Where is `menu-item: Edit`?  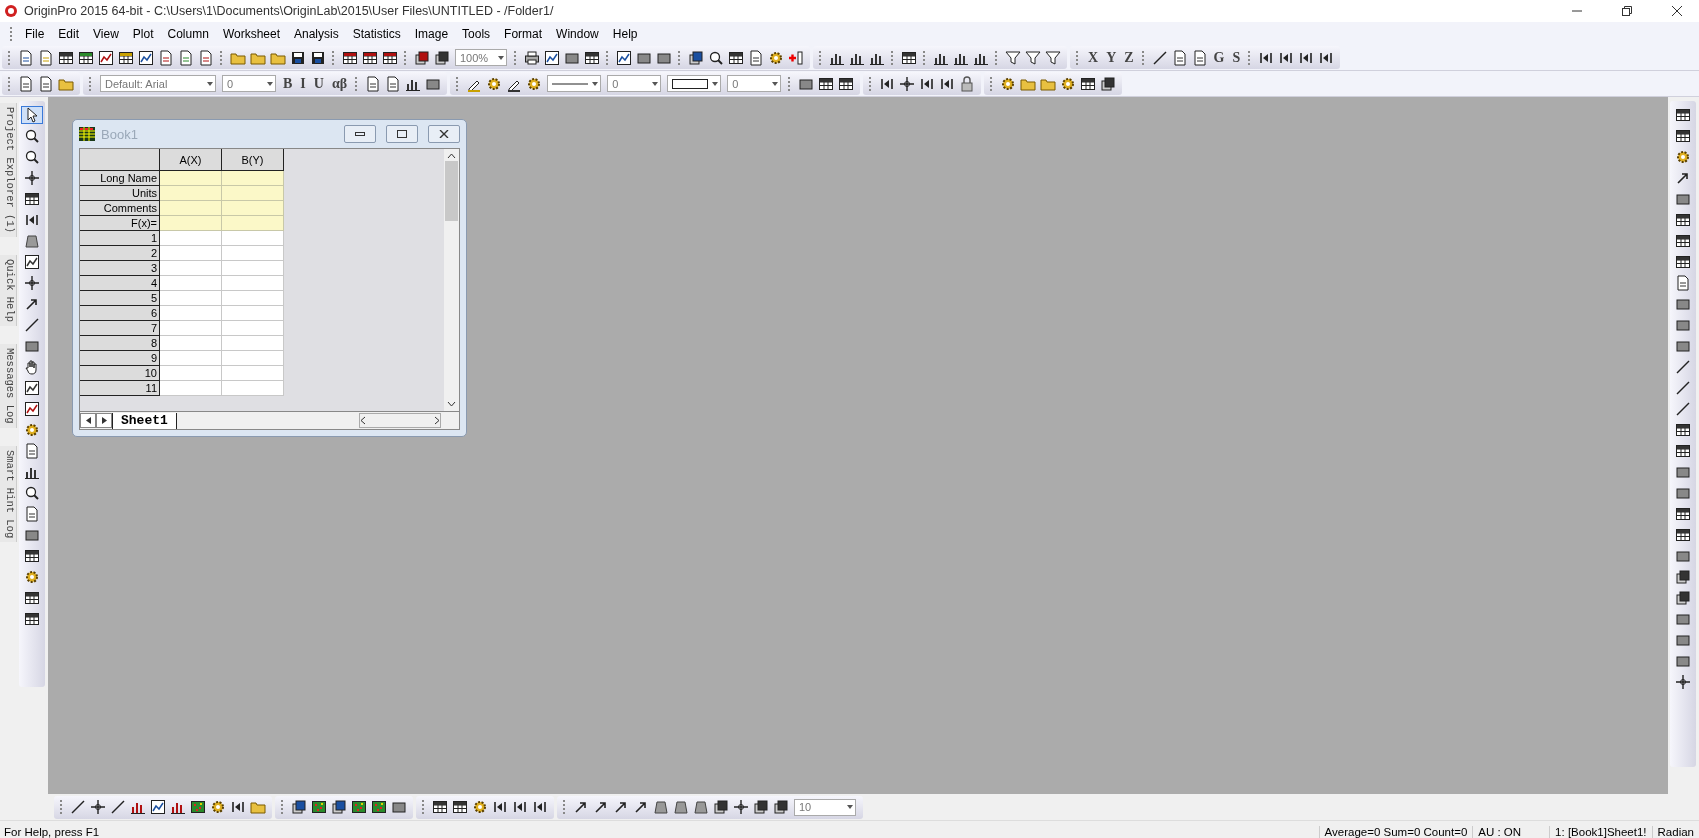
menu-item: Edit is located at coordinates (69, 33).